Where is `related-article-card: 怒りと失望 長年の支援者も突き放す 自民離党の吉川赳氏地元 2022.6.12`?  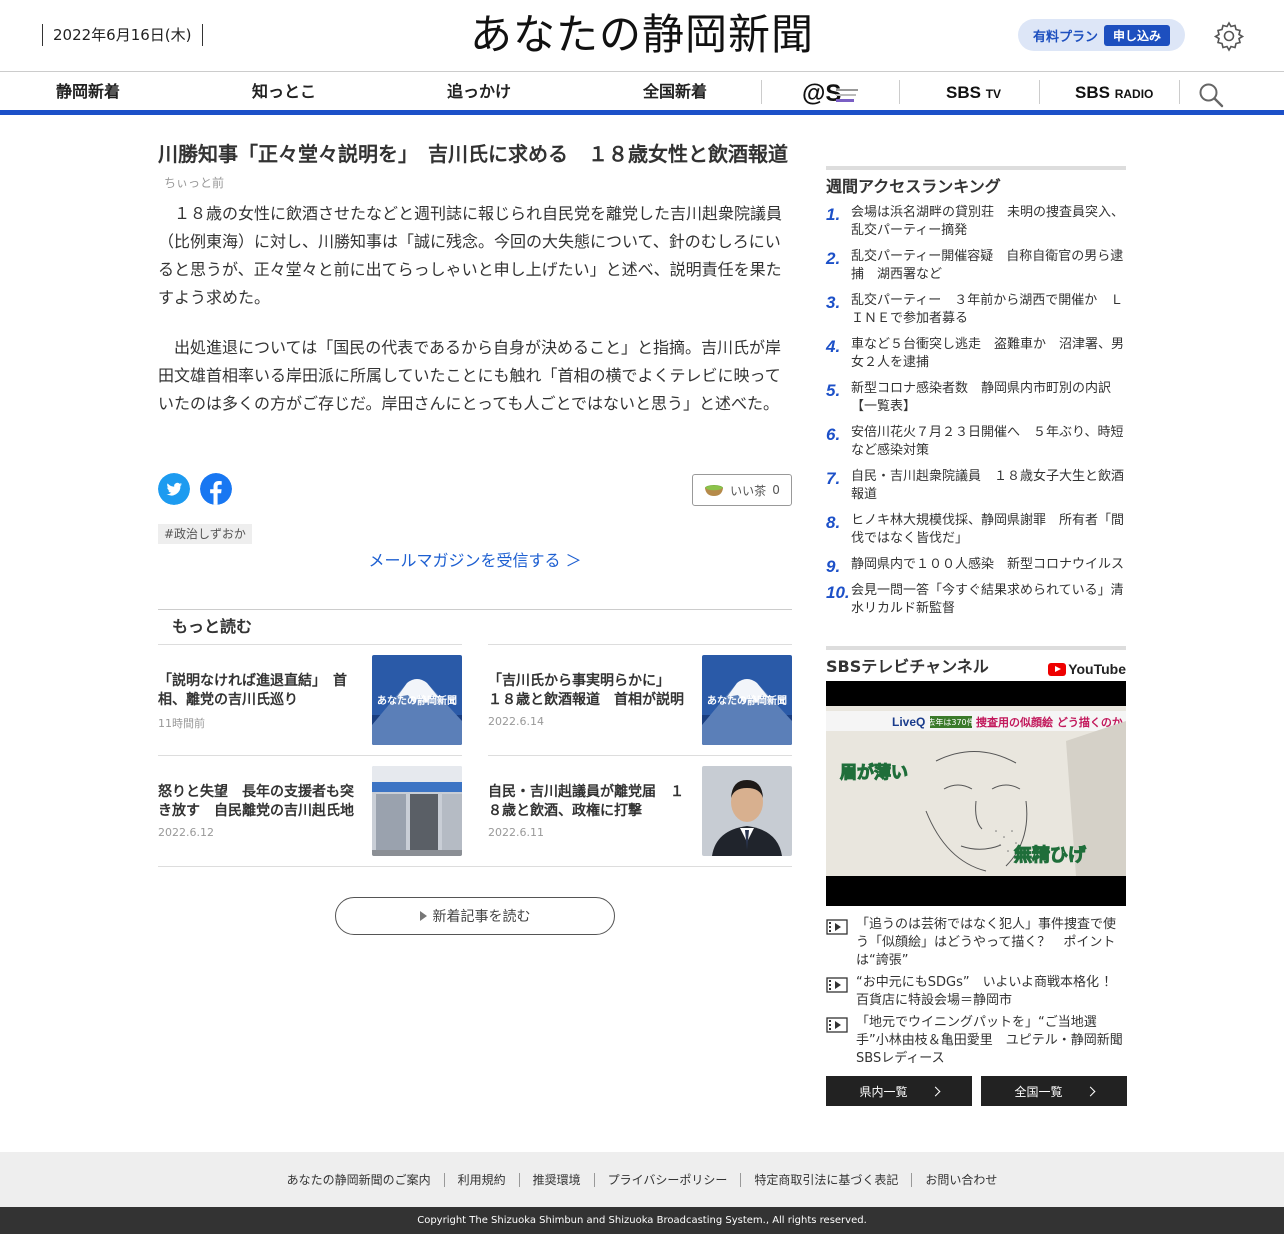 related-article-card: 怒りと失望 長年の支援者も突き放す 自民離党の吉川赳氏地元 2022.6.12 is located at coordinates (310, 810).